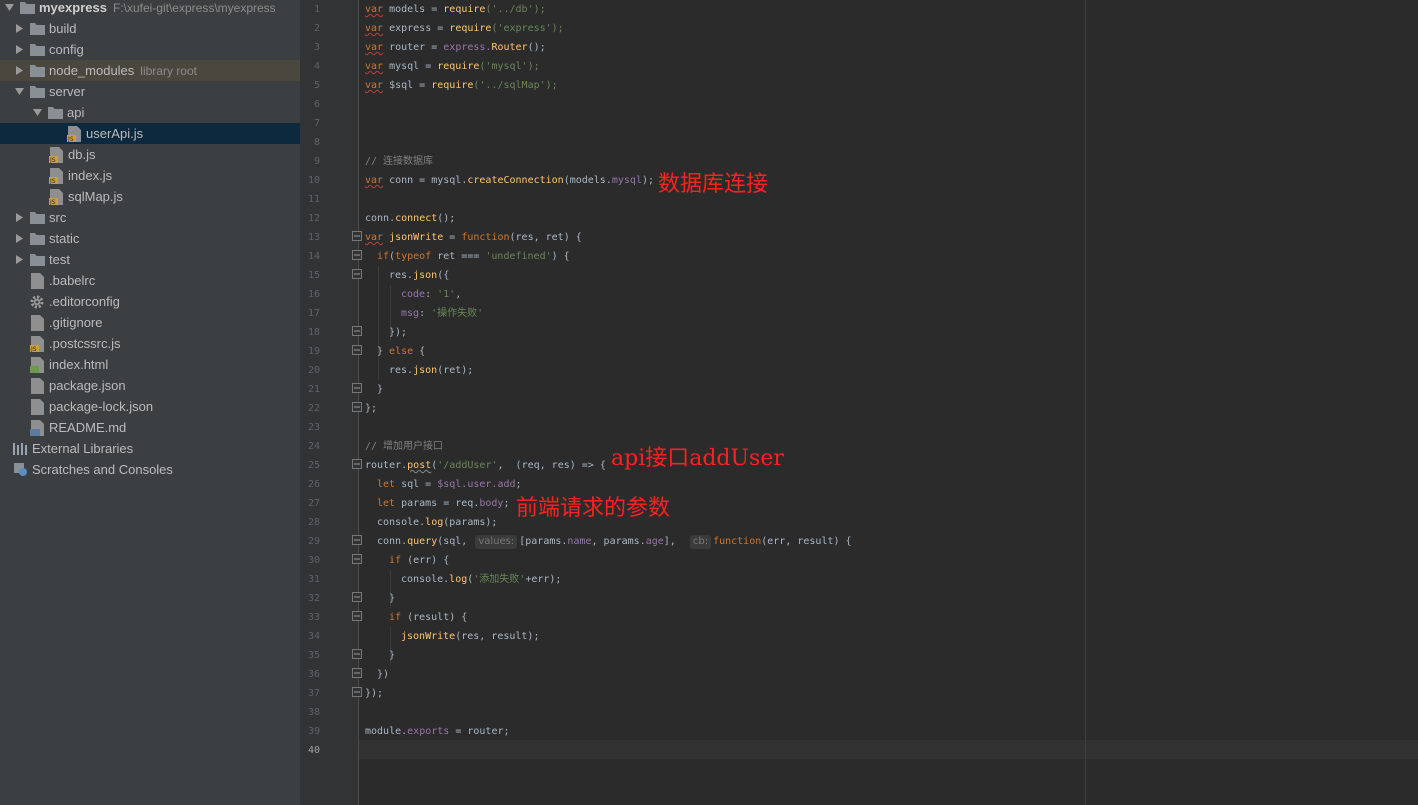 The height and width of the screenshot is (805, 1418). I want to click on code-line-16: code: '1',, so click(431, 294).